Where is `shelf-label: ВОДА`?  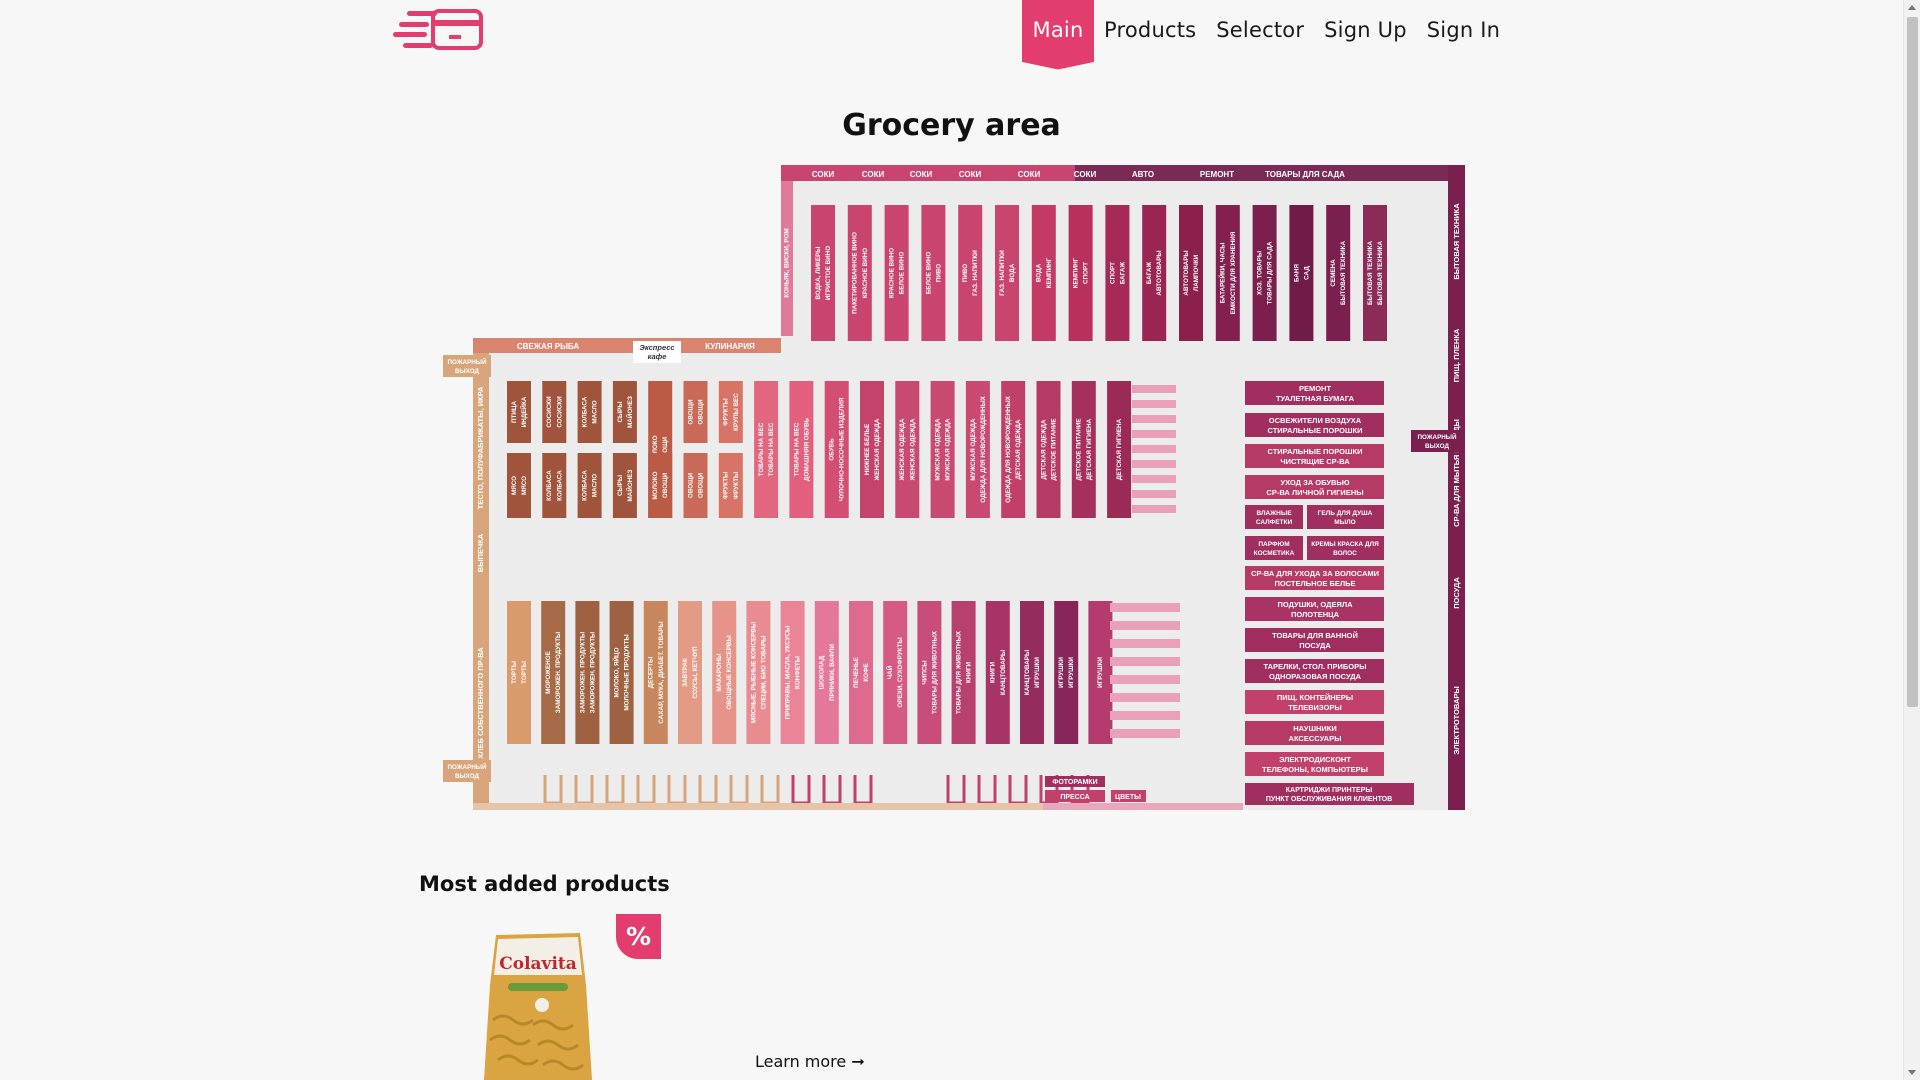 shelf-label: ВОДА is located at coordinates (1039, 272).